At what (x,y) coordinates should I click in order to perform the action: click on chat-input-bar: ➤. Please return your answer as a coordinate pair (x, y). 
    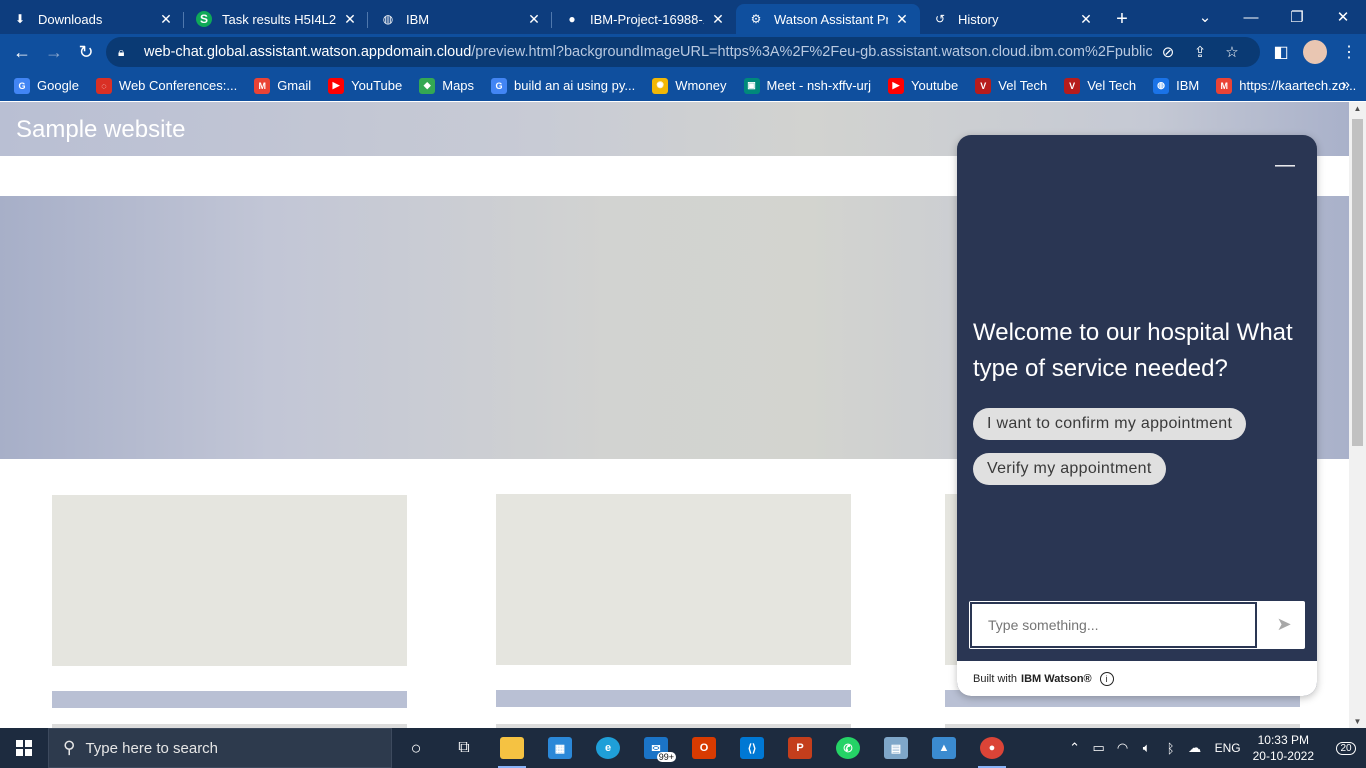
    Looking at the image, I should click on (1137, 625).